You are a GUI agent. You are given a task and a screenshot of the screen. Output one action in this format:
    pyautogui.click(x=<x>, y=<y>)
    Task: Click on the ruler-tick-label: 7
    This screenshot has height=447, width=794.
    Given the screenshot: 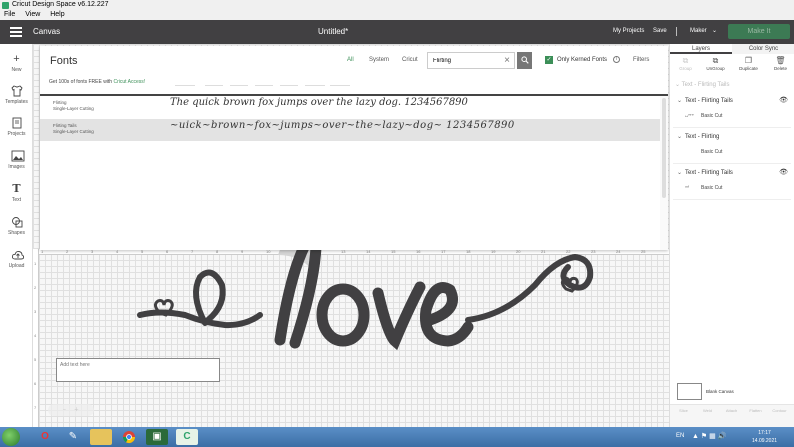 What is the action you would take?
    pyautogui.click(x=35, y=407)
    